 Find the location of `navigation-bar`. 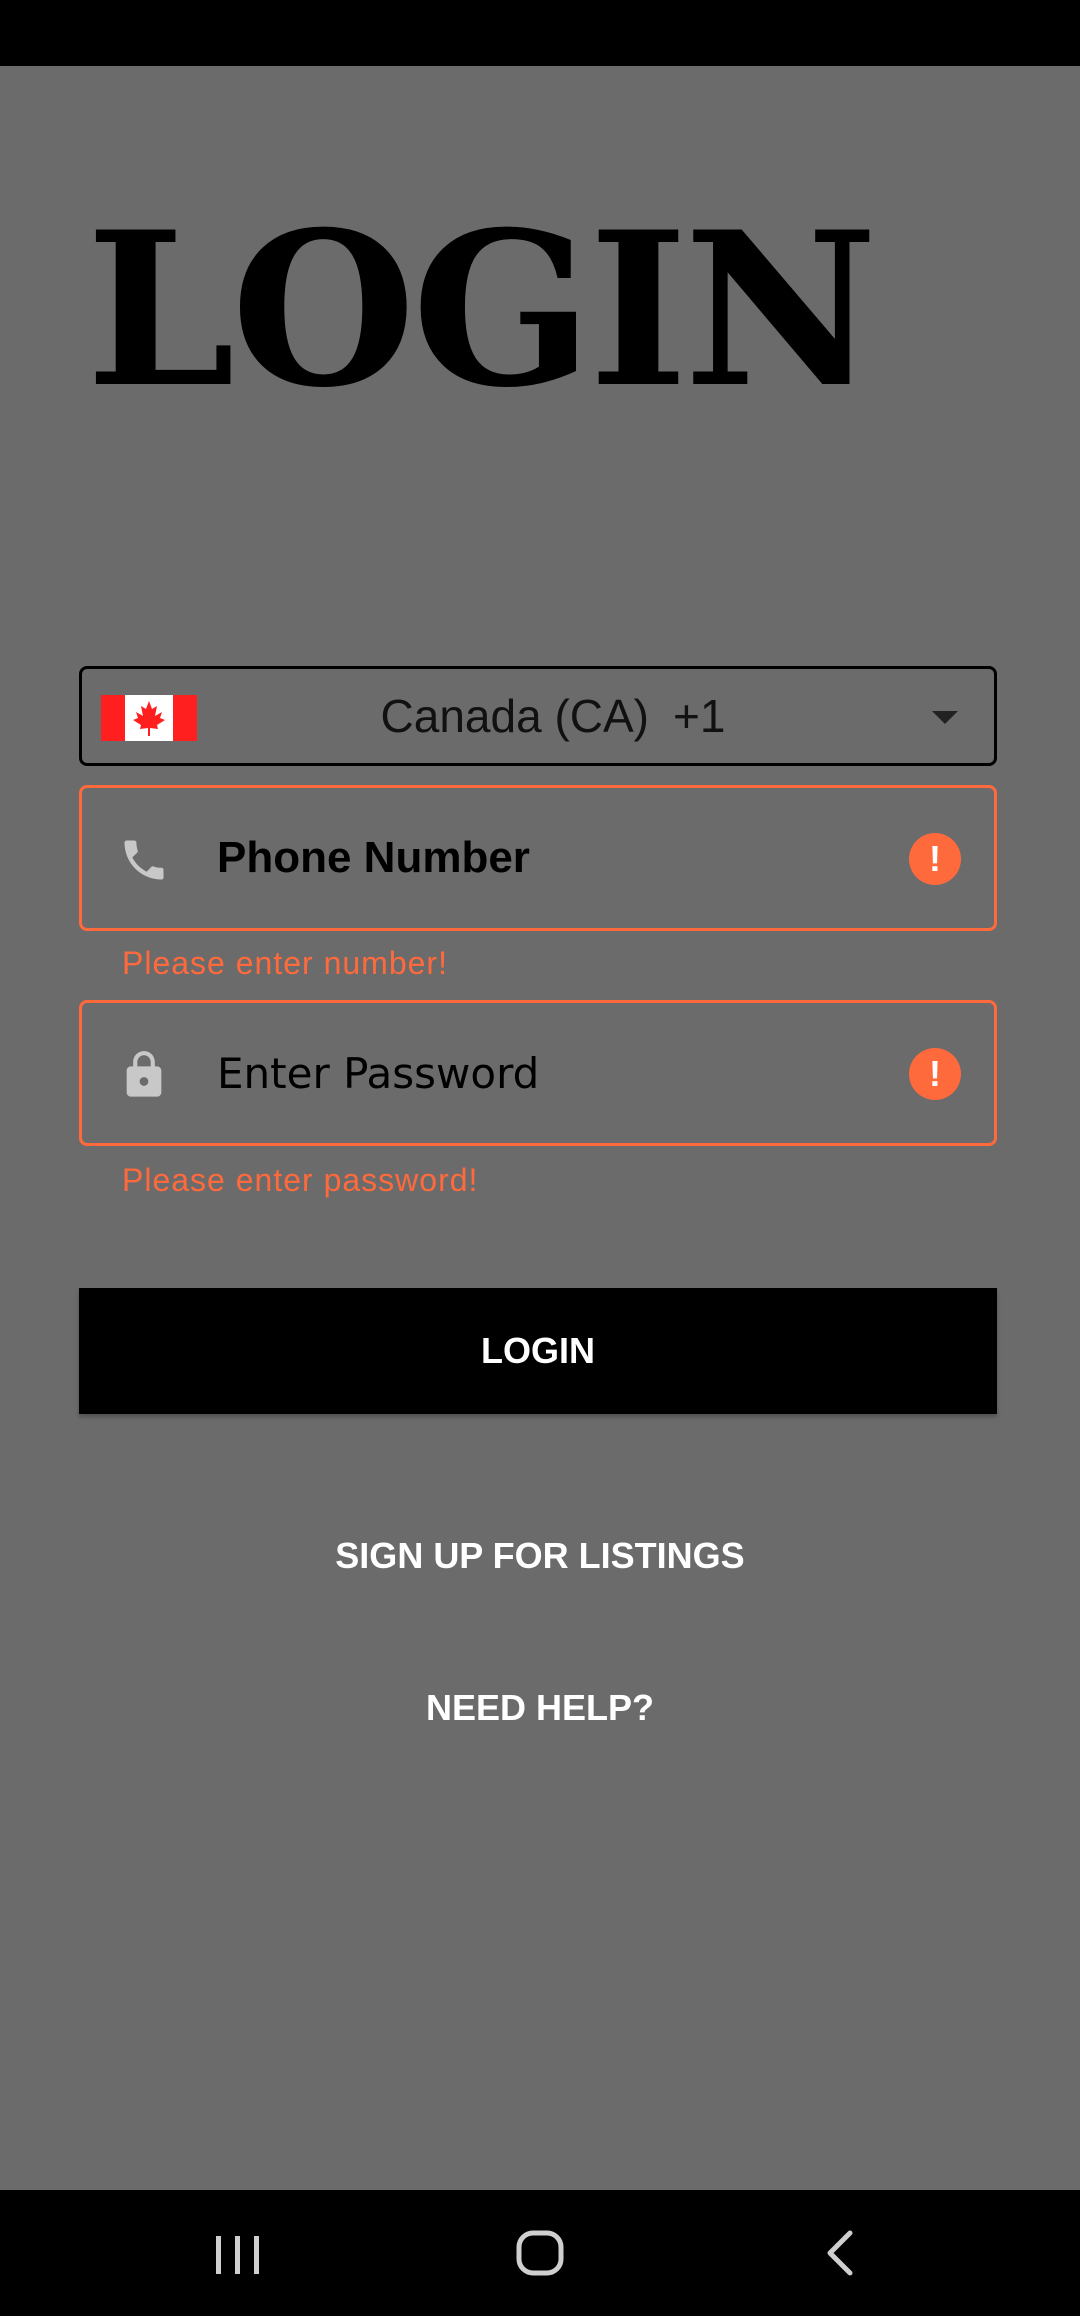

navigation-bar is located at coordinates (540, 2253).